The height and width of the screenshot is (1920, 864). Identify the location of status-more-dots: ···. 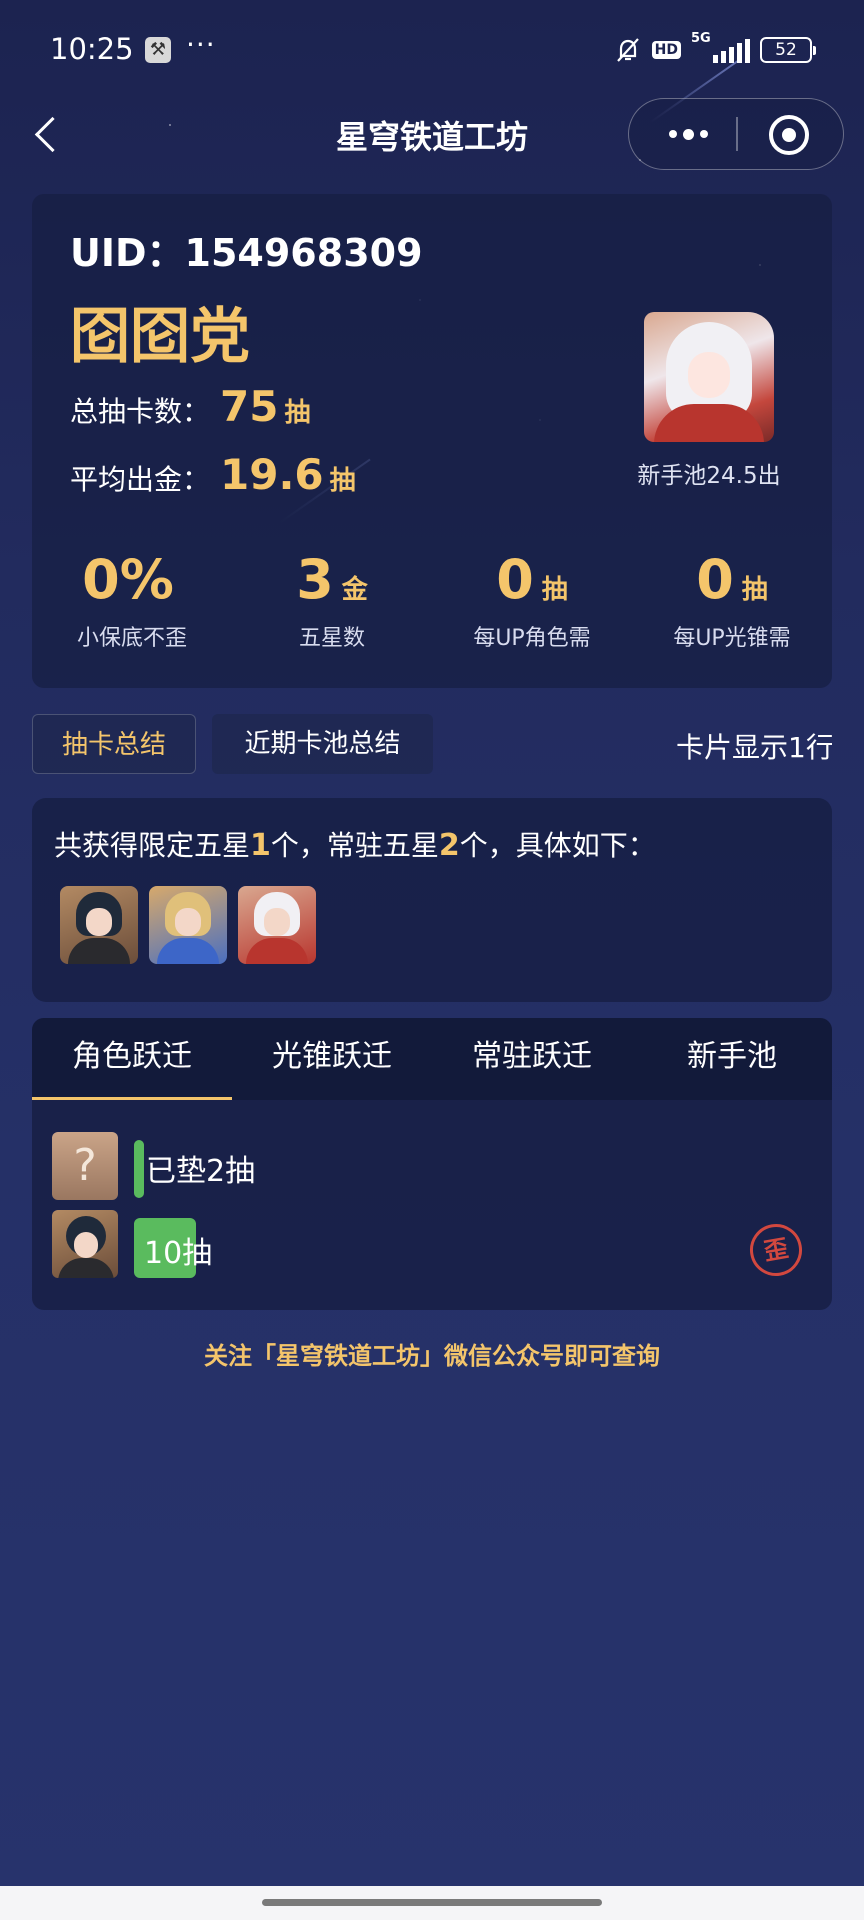
(201, 44).